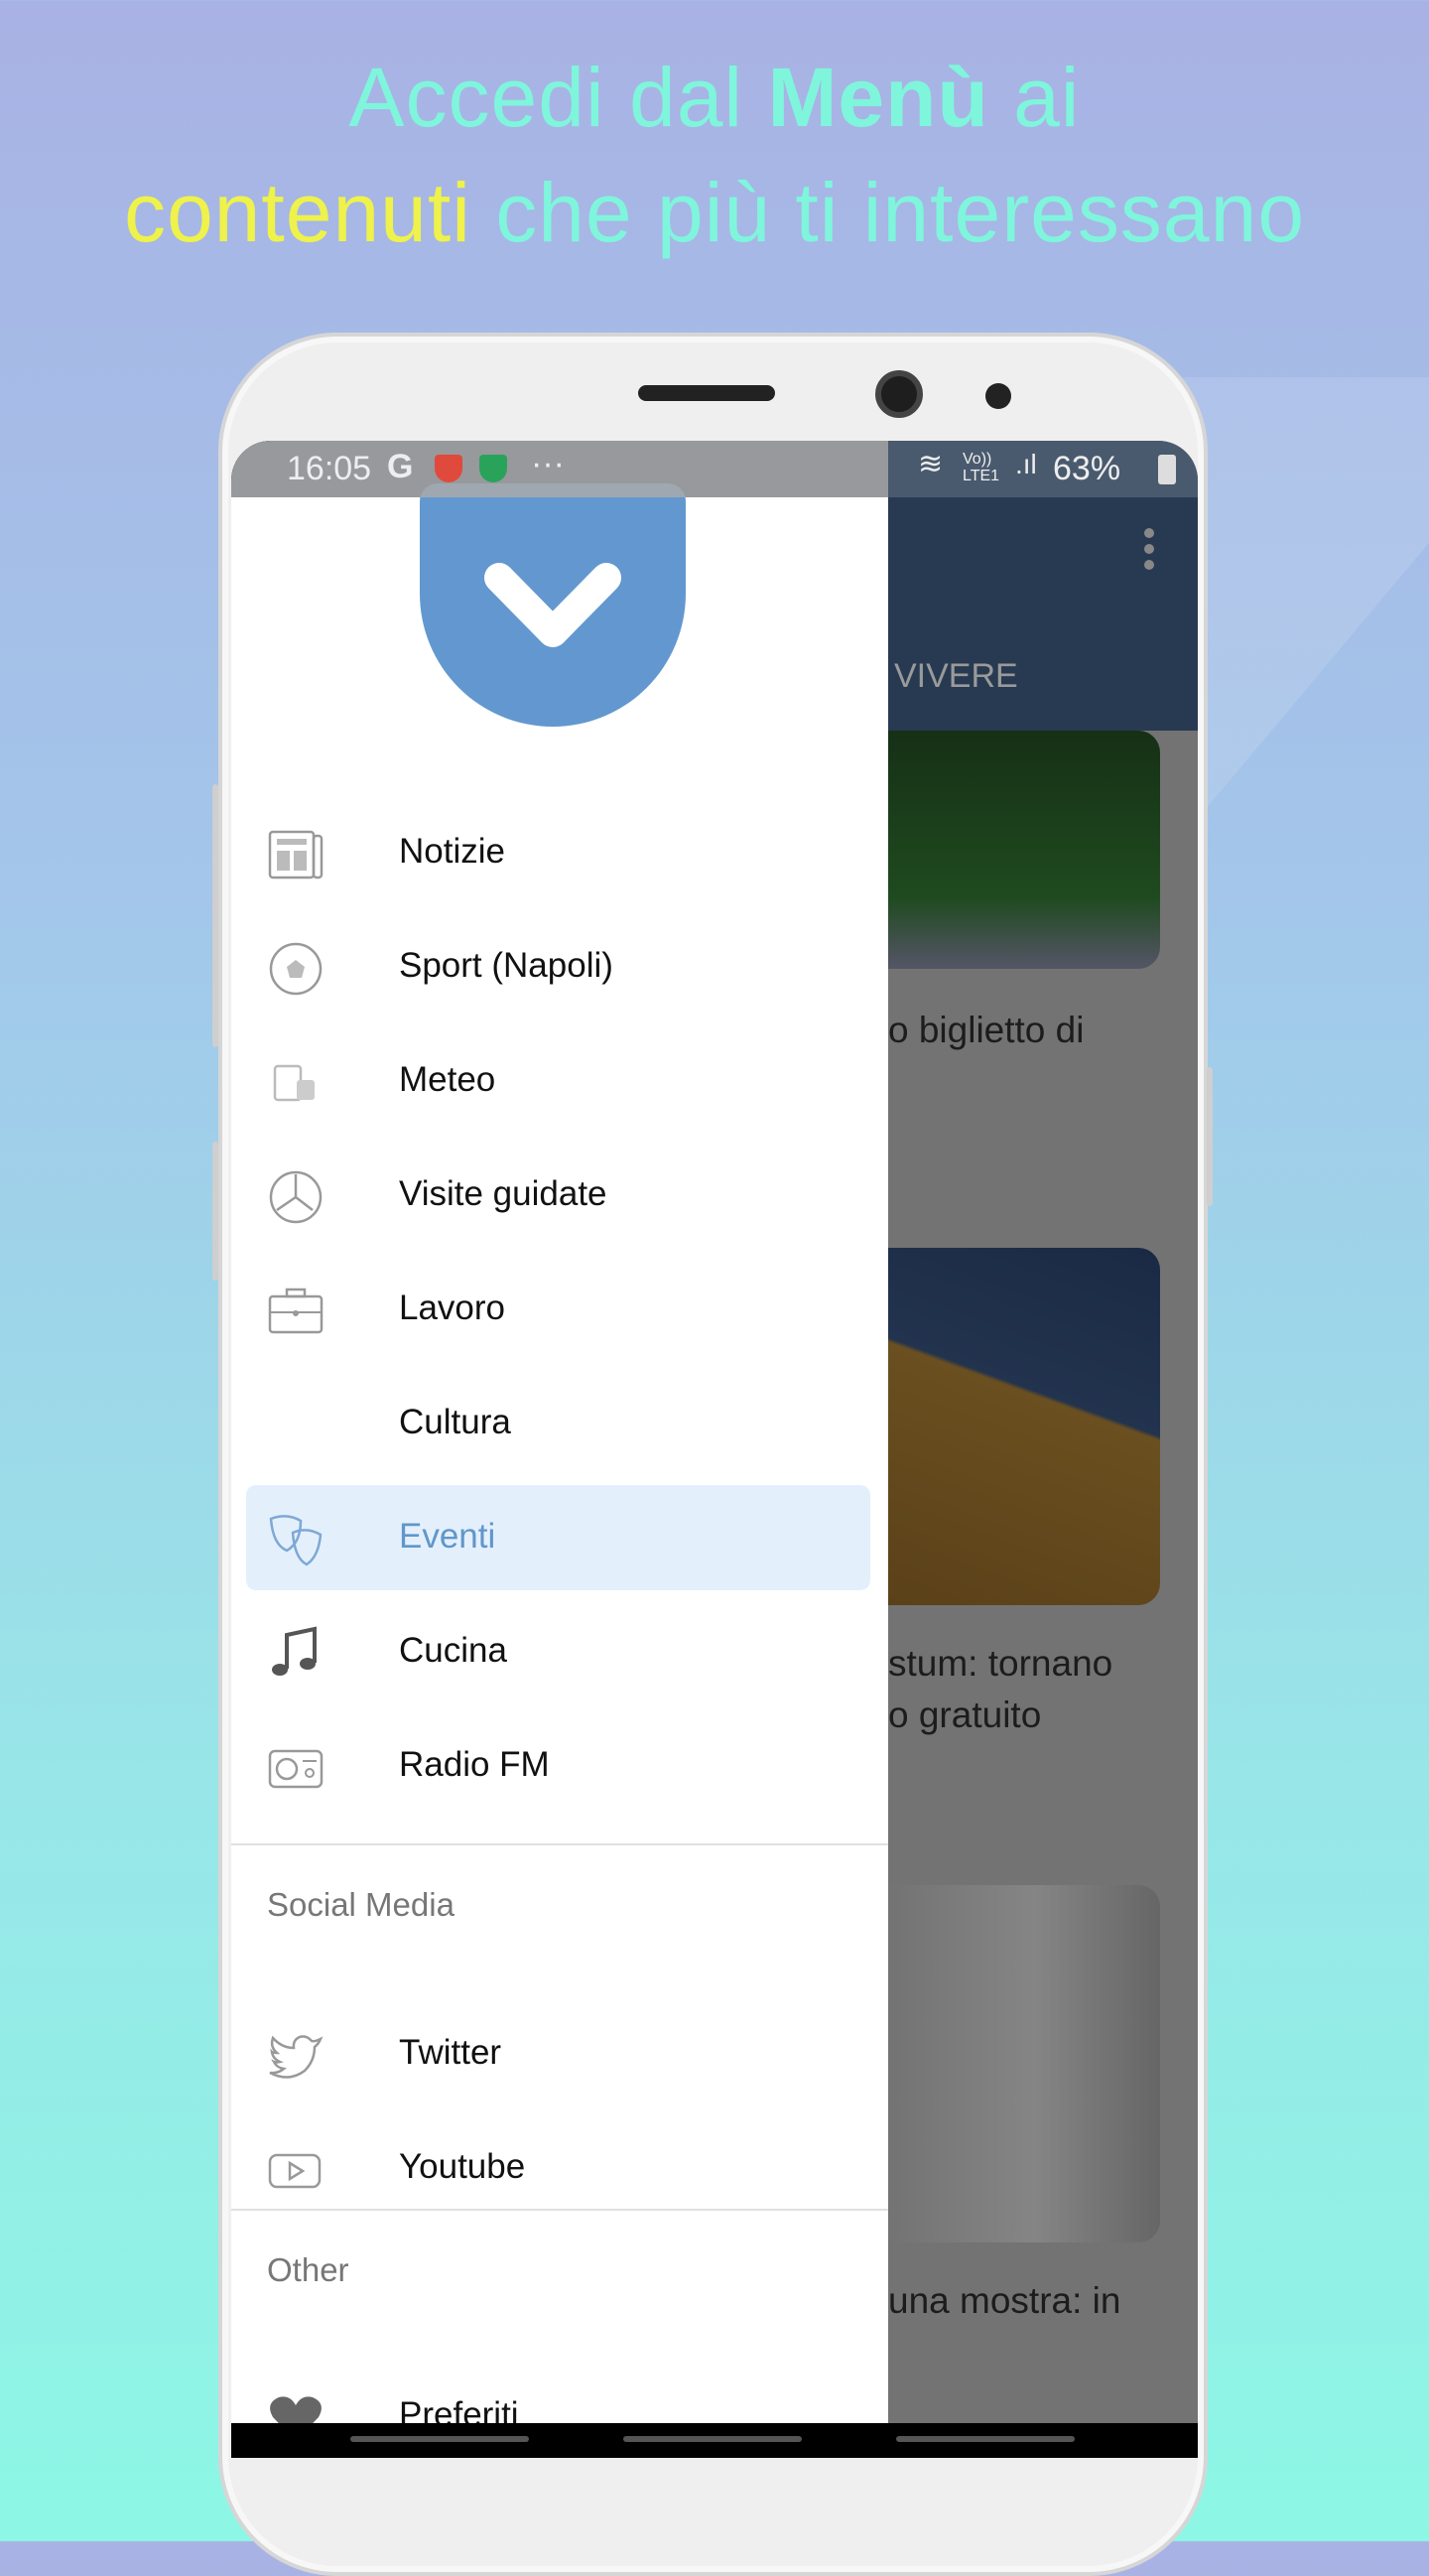 This screenshot has width=1429, height=2576. Describe the element at coordinates (294, 1651) in the screenshot. I see `music-note-icon` at that location.